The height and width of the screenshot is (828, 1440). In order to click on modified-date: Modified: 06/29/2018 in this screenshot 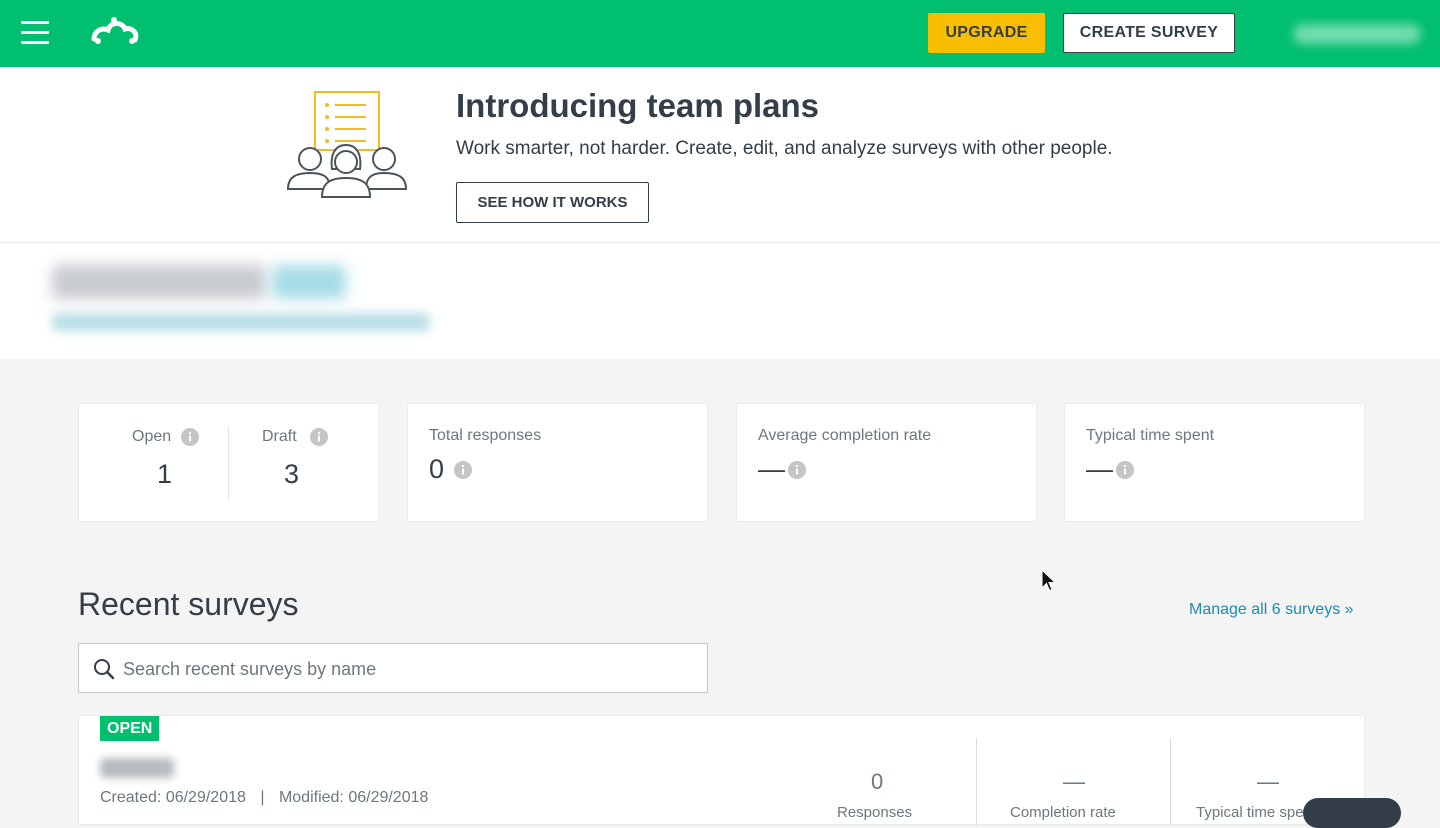, I will do `click(353, 797)`.